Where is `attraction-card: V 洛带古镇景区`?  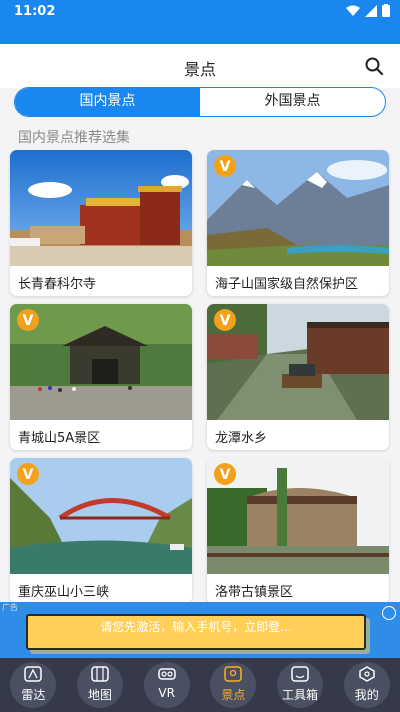
attraction-card: V 洛带古镇景区 is located at coordinates (298, 531).